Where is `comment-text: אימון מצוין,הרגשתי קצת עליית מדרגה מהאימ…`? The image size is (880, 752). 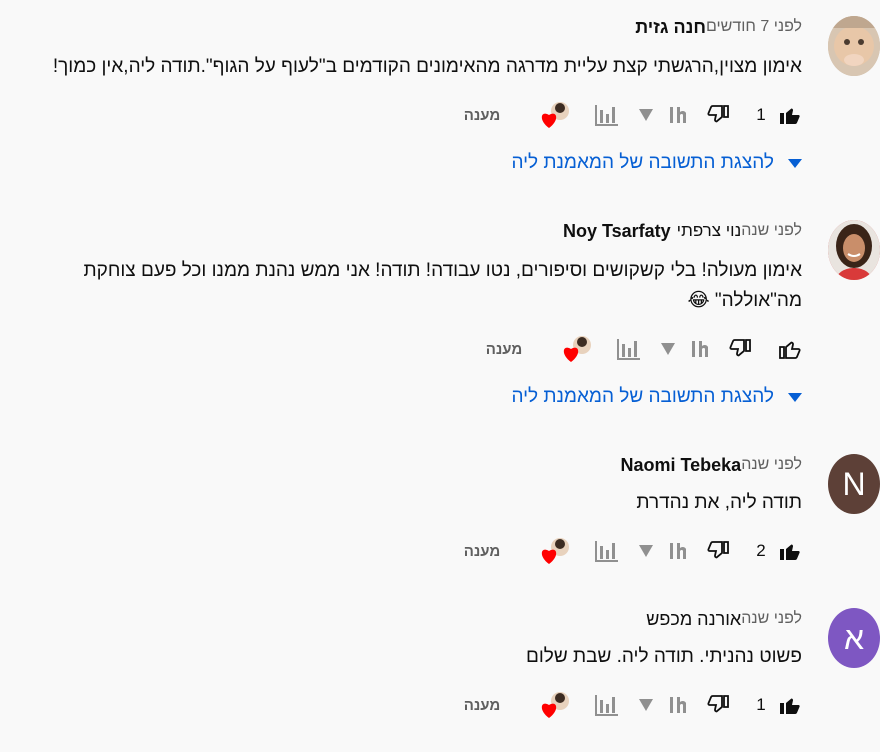 comment-text: אימון מצוין,הרגשתי קצת עליית מדרגה מהאימ… is located at coordinates (427, 67).